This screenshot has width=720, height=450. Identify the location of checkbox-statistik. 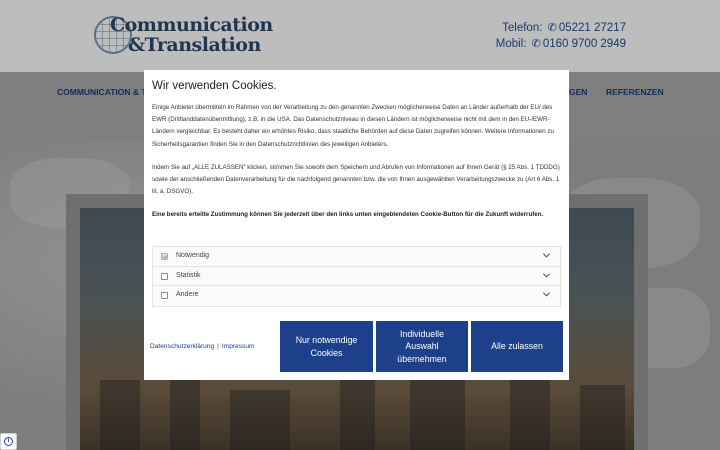
(164, 276).